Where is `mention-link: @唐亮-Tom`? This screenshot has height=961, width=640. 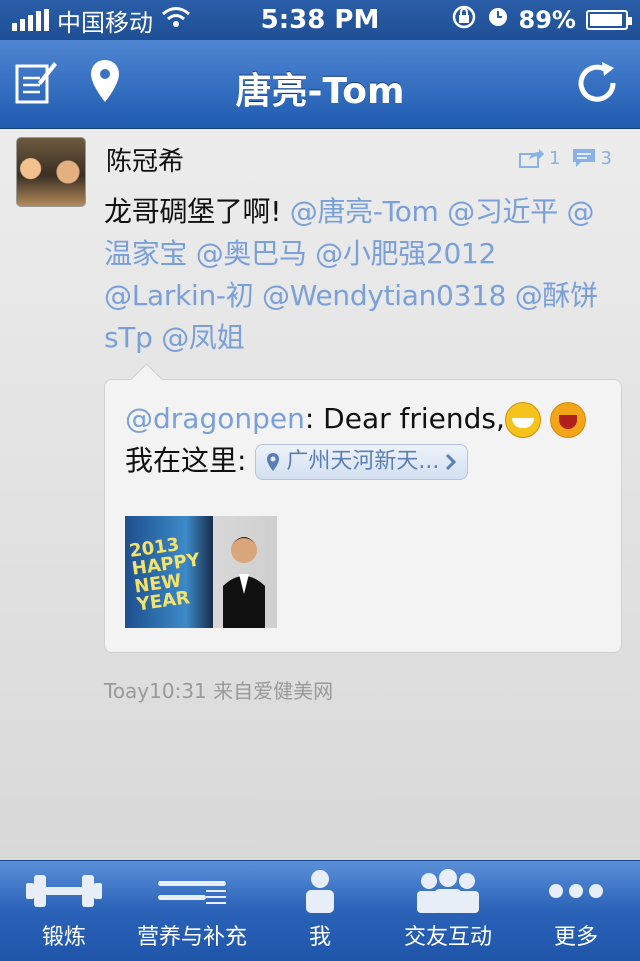 mention-link: @唐亮-Tom is located at coordinates (364, 211).